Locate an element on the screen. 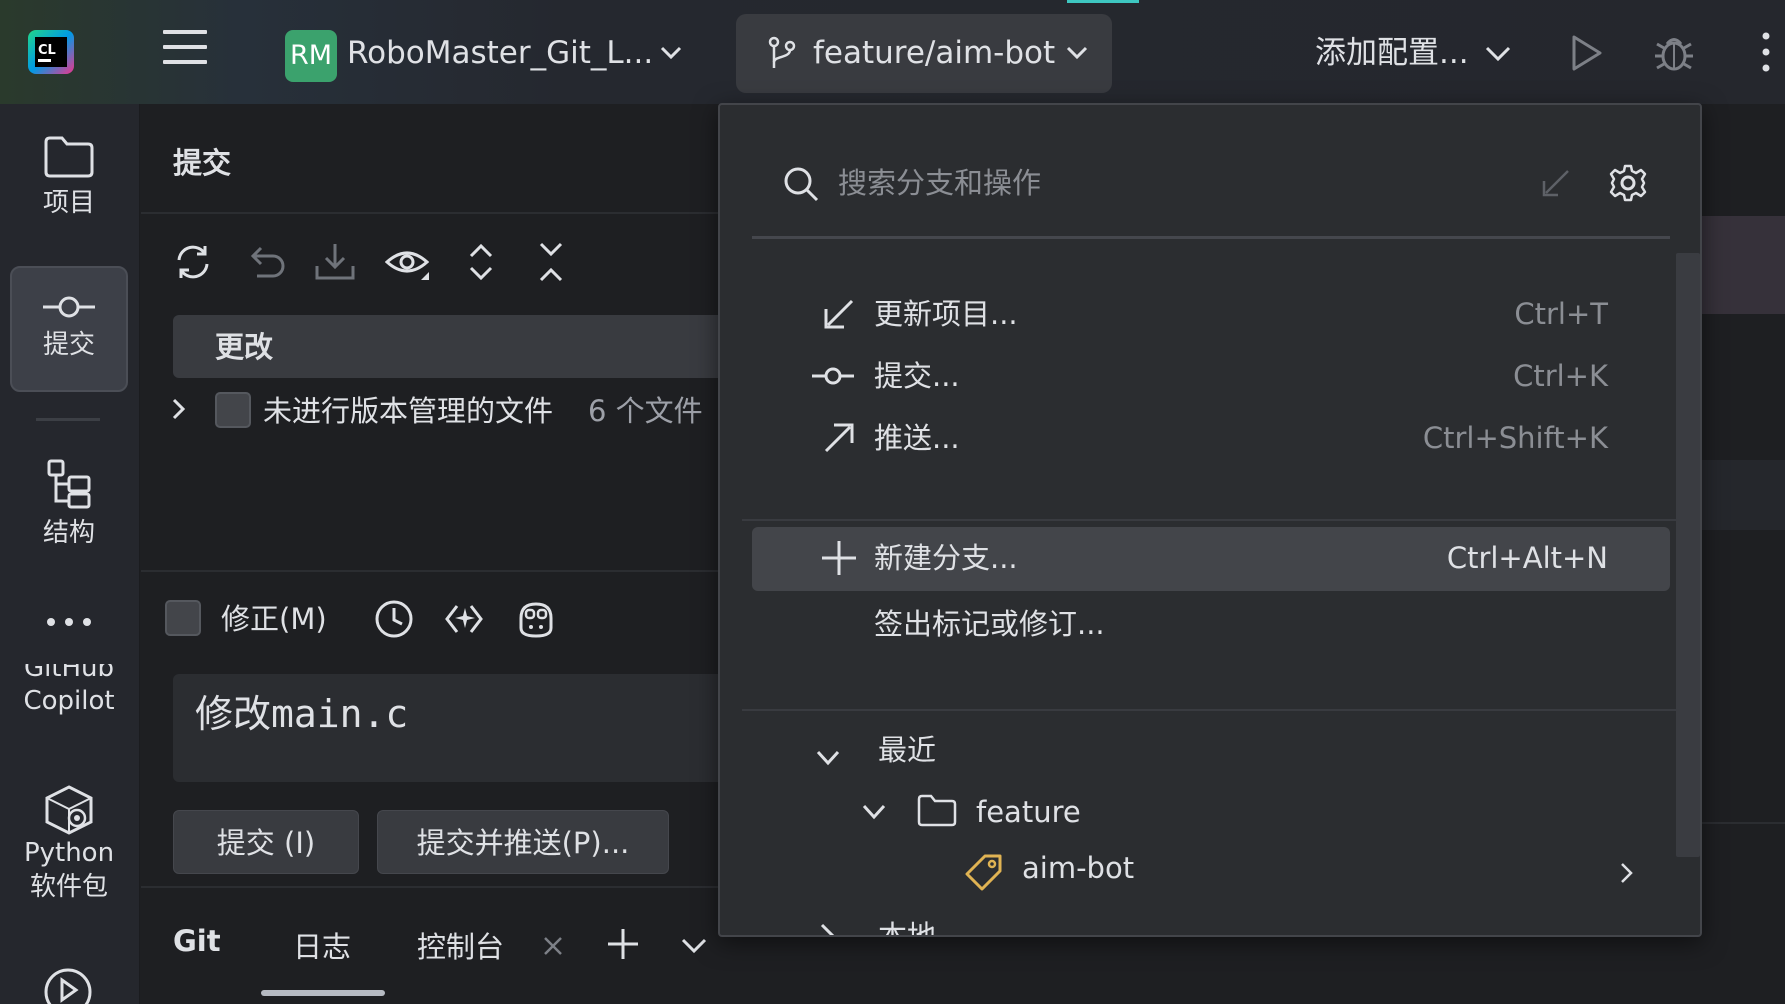 The image size is (1785, 1004). svg-text: CL is located at coordinates (47, 50).